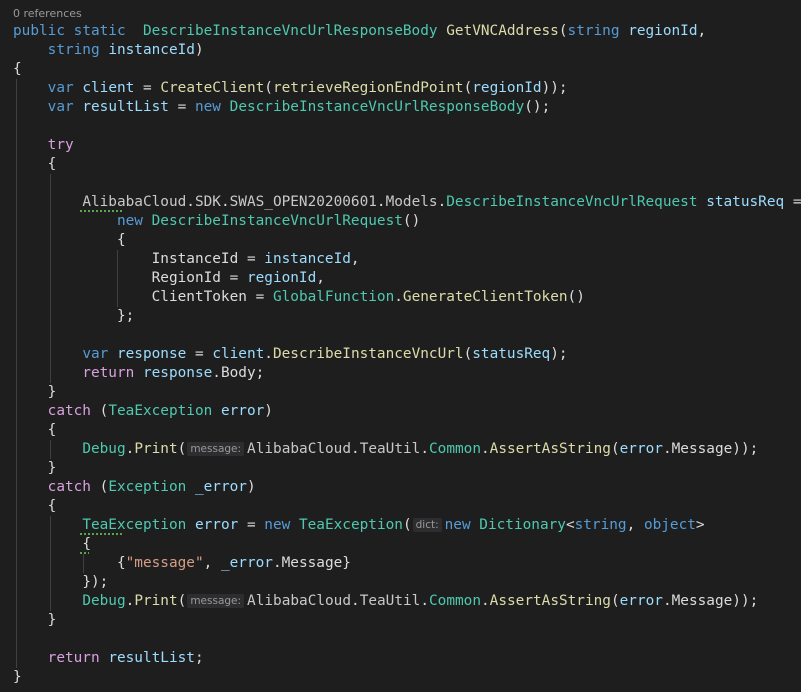 This screenshot has height=692, width=801. I want to click on code-line: return resultList;, so click(108, 658).